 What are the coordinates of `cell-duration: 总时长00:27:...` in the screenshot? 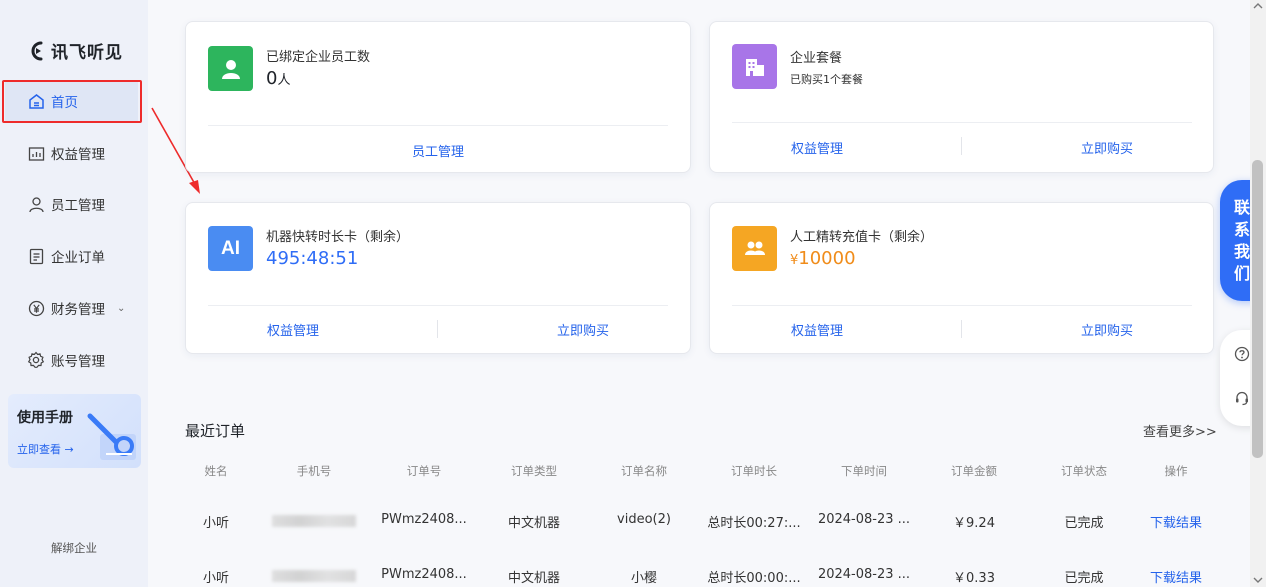 It's located at (754, 523).